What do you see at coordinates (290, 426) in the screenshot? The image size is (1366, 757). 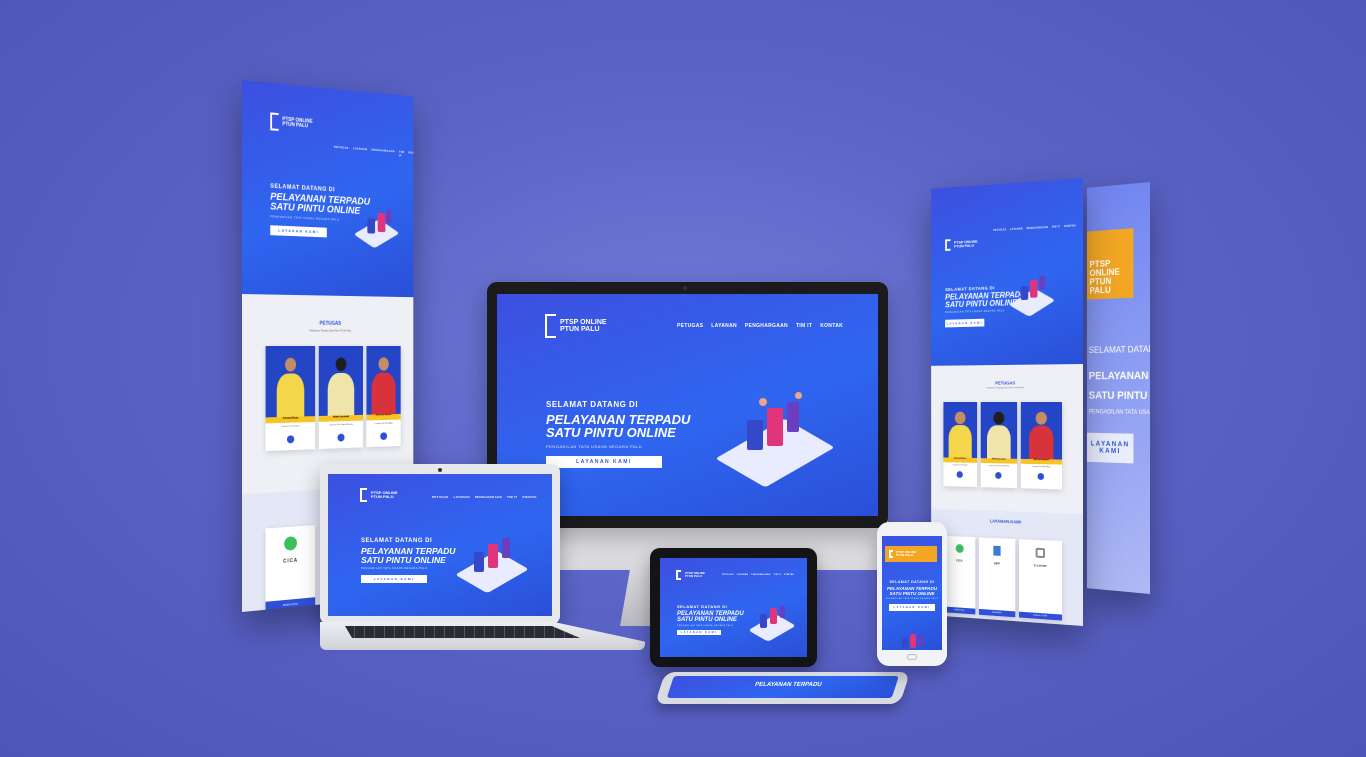 I see `petugas-role: Layanan Via Telepon` at bounding box center [290, 426].